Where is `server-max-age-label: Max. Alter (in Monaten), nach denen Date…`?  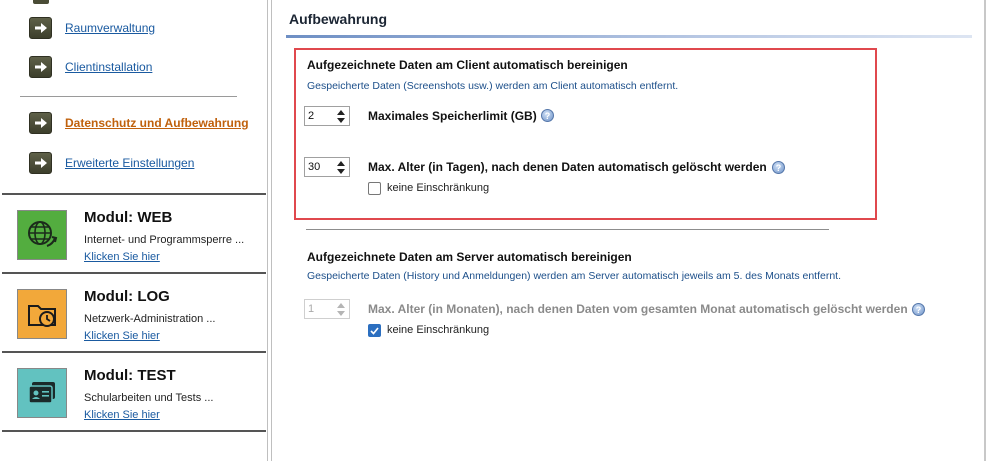 server-max-age-label: Max. Alter (in Monaten), nach denen Date… is located at coordinates (638, 309).